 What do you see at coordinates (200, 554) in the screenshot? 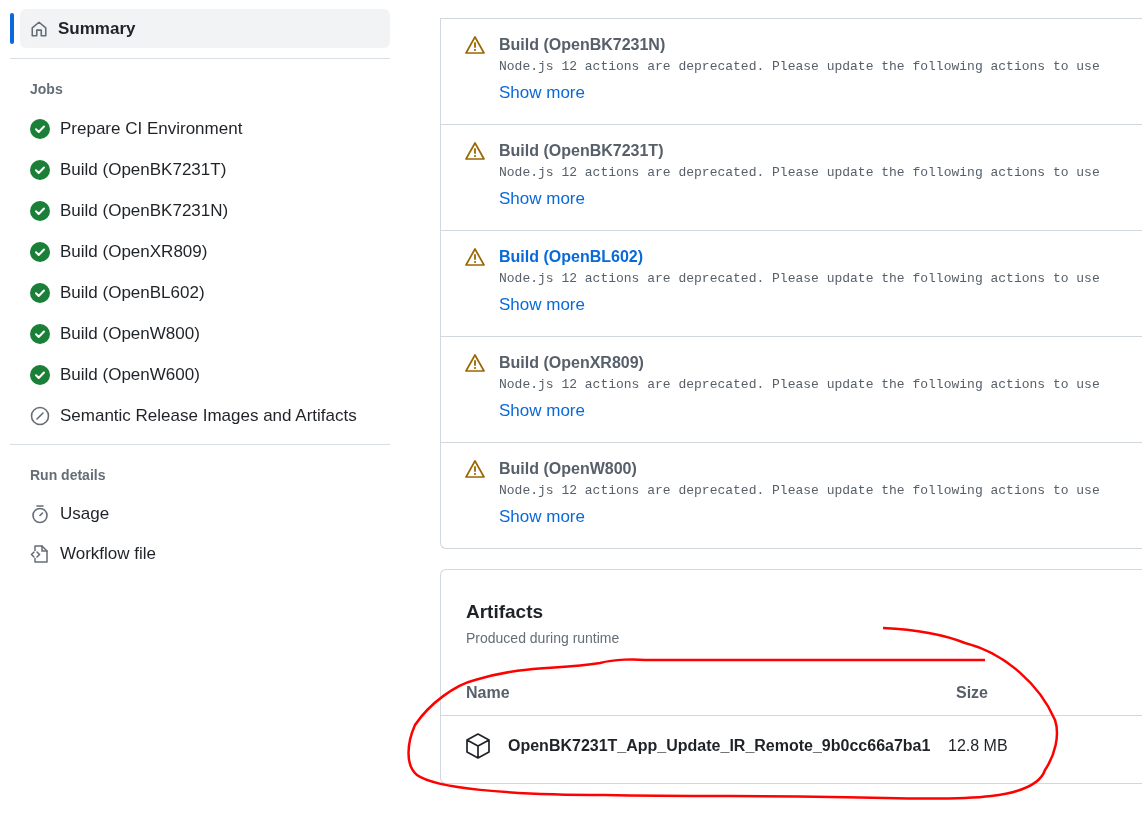
I see `run-details-link: Workflow file` at bounding box center [200, 554].